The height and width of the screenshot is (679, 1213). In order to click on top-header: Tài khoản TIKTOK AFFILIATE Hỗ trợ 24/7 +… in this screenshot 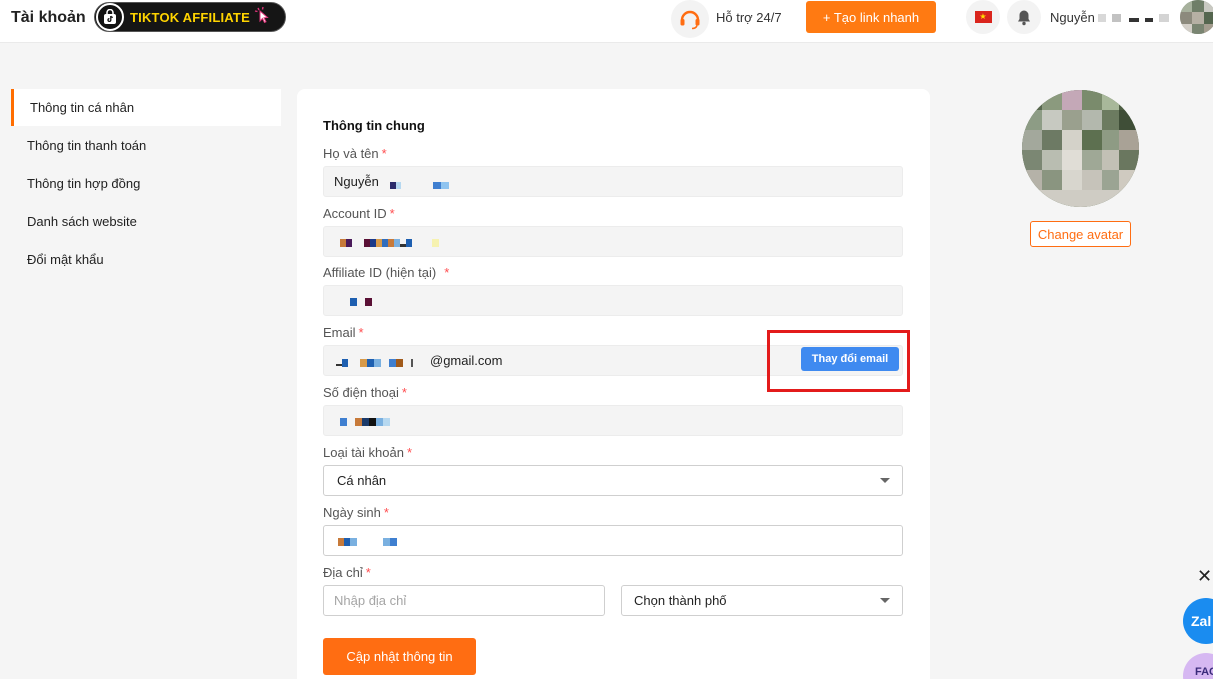, I will do `click(606, 21)`.